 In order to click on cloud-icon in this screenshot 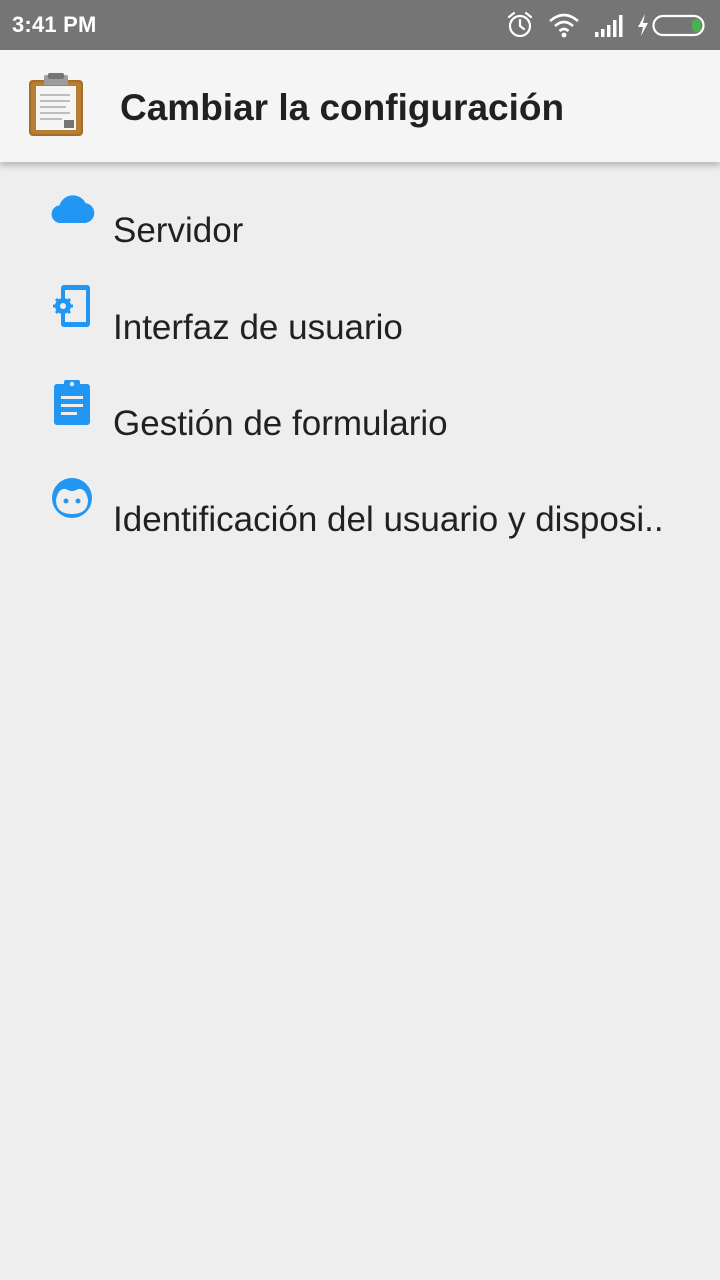, I will do `click(72, 210)`.